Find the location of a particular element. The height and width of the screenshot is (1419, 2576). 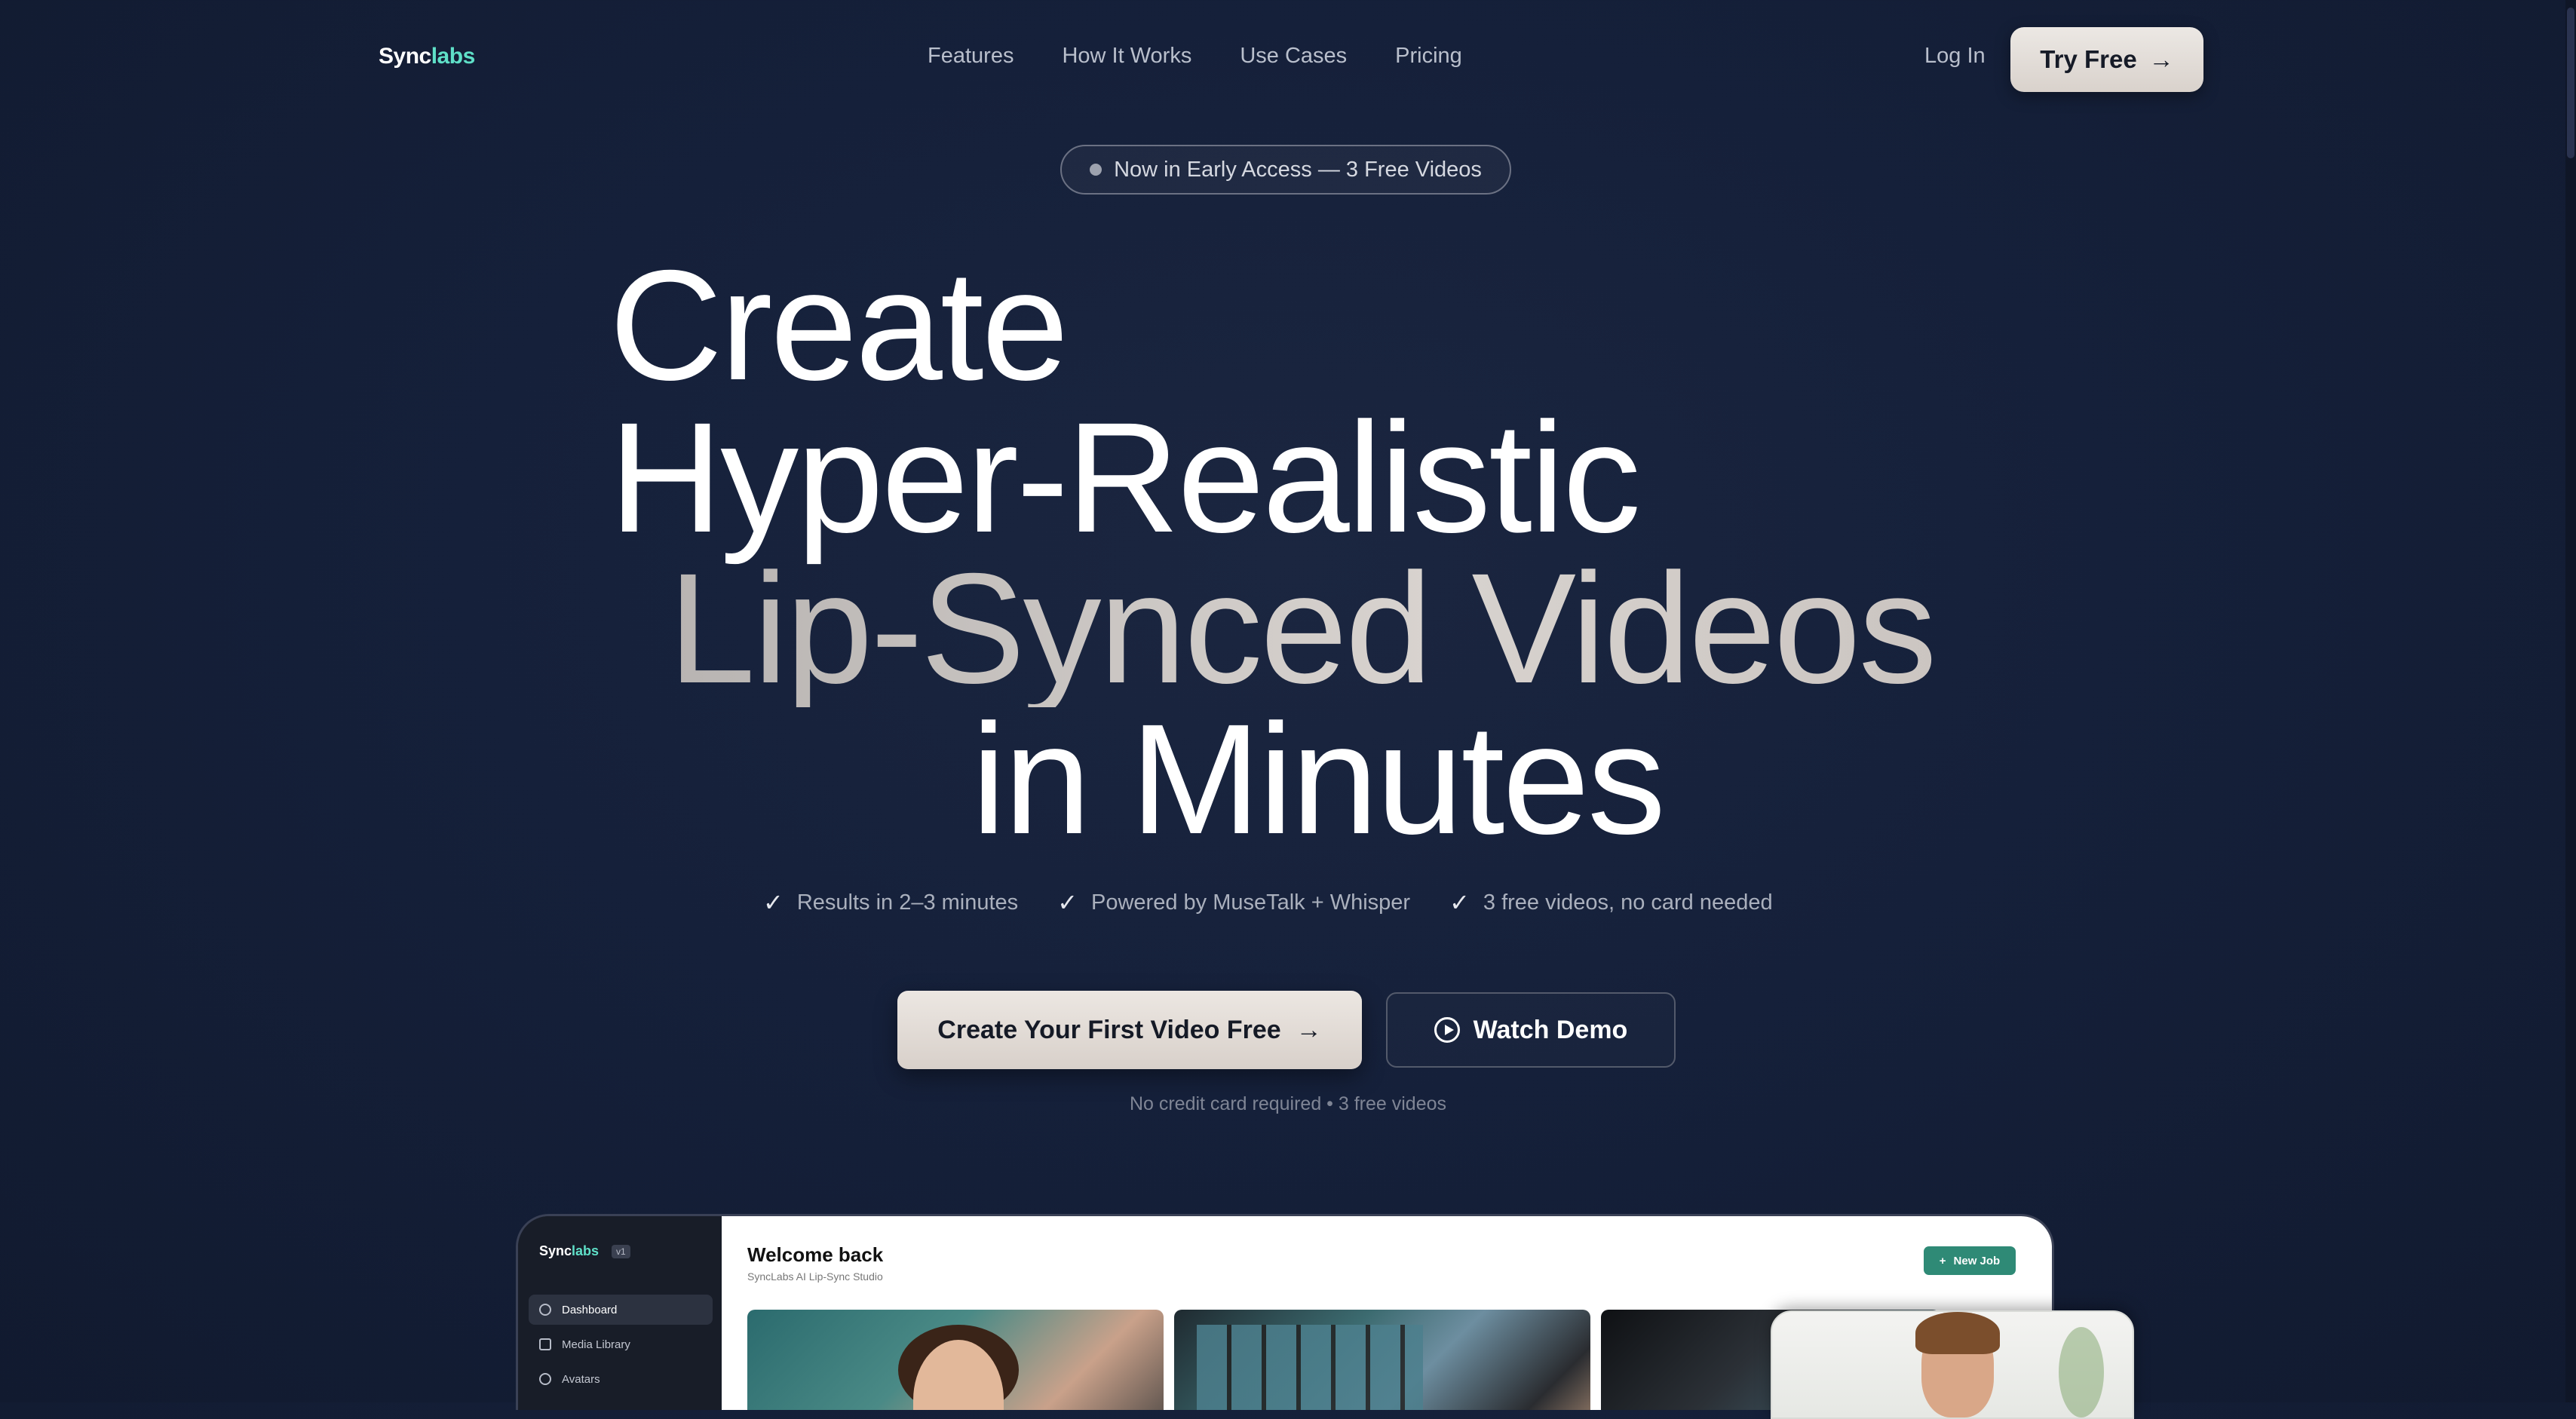

new-job-label: New Job is located at coordinates (1977, 1260).